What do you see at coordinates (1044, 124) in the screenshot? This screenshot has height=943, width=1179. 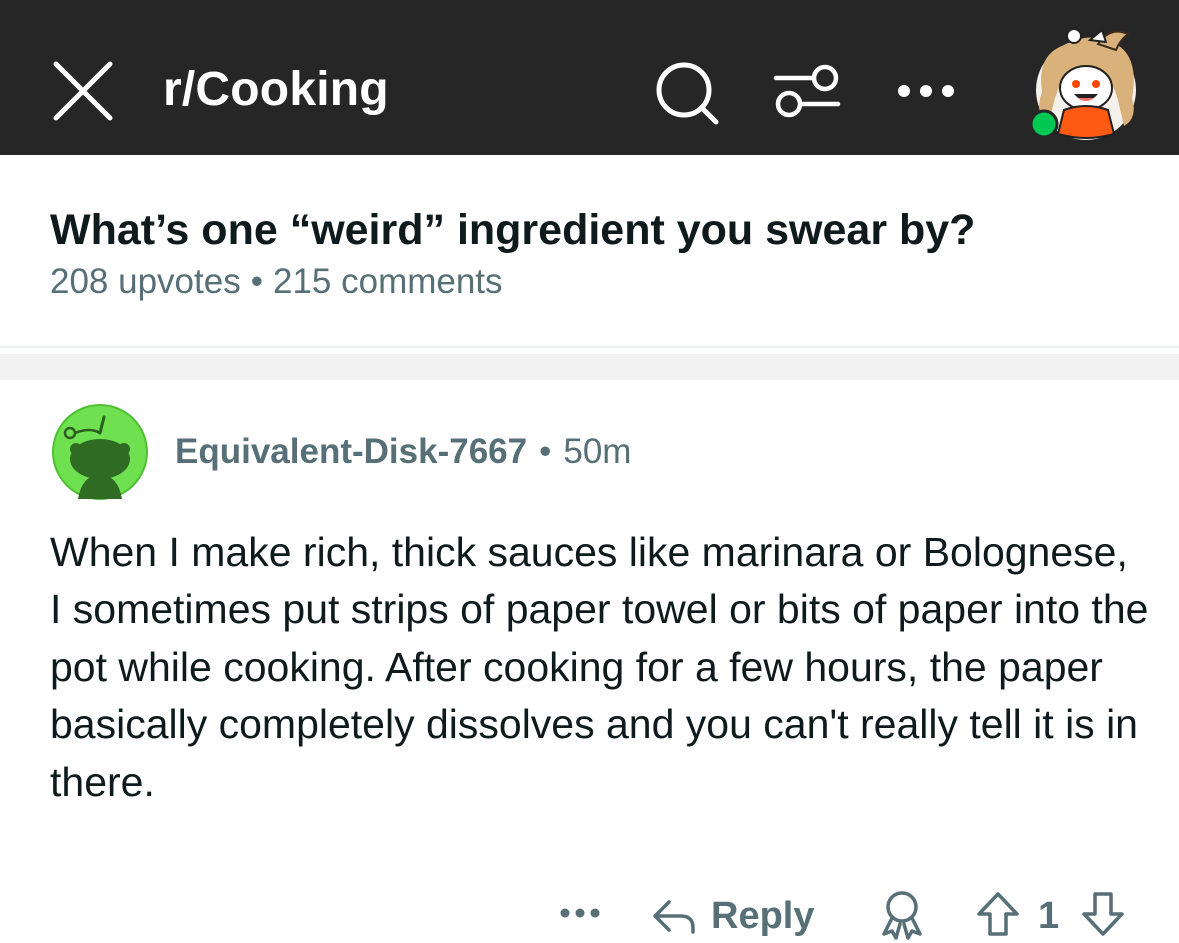 I see `online-status-dot` at bounding box center [1044, 124].